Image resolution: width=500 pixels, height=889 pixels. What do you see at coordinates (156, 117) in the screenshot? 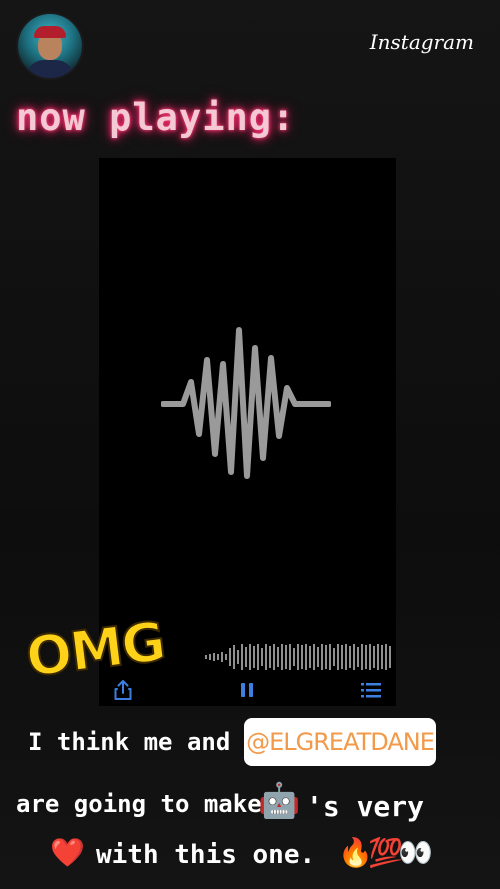
I see `now-playing-heading: now playing:` at bounding box center [156, 117].